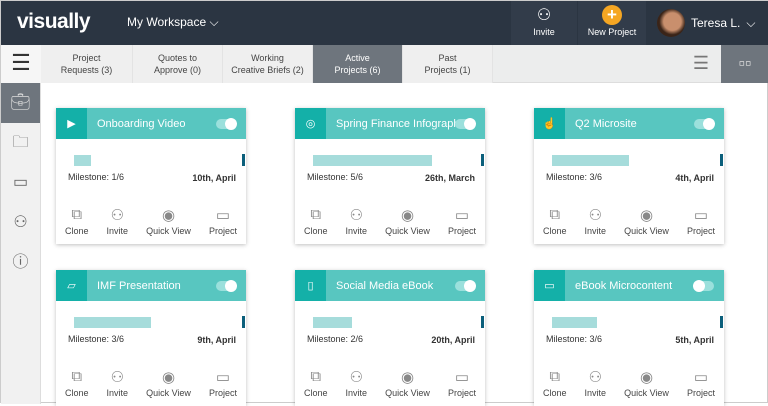 The image size is (768, 406). I want to click on milestone-label: Milestone: 3/6, so click(574, 339).